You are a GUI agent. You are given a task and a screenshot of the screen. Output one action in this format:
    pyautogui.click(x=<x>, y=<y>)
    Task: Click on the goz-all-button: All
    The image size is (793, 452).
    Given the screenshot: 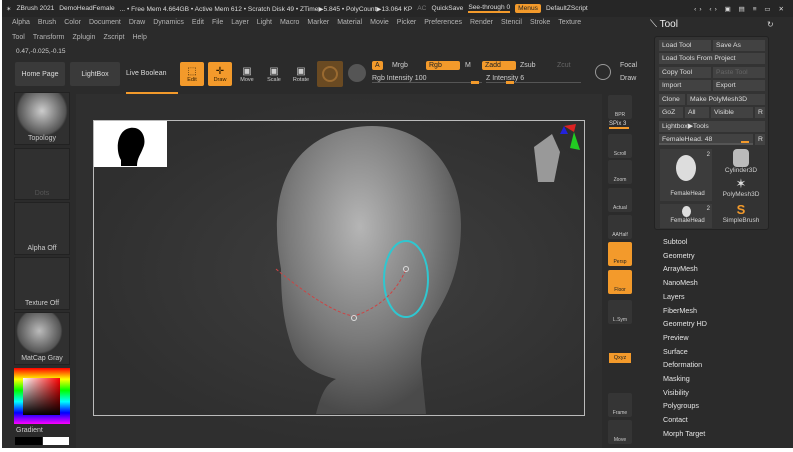 What is the action you would take?
    pyautogui.click(x=697, y=112)
    